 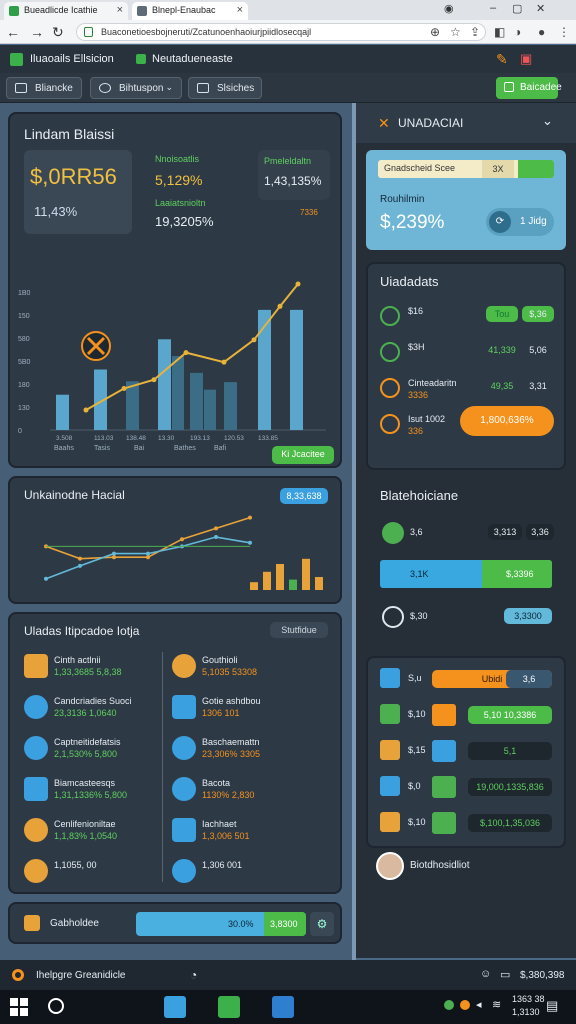 What do you see at coordinates (517, 8) in the screenshot?
I see `maximize-icon: ▢` at bounding box center [517, 8].